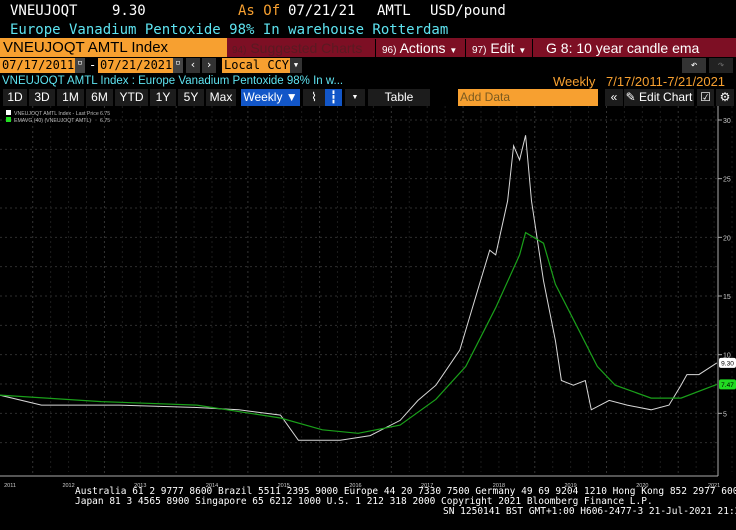 Image resolution: width=736 pixels, height=530 pixels. What do you see at coordinates (727, 121) in the screenshot?
I see `y-tick-label: 30` at bounding box center [727, 121].